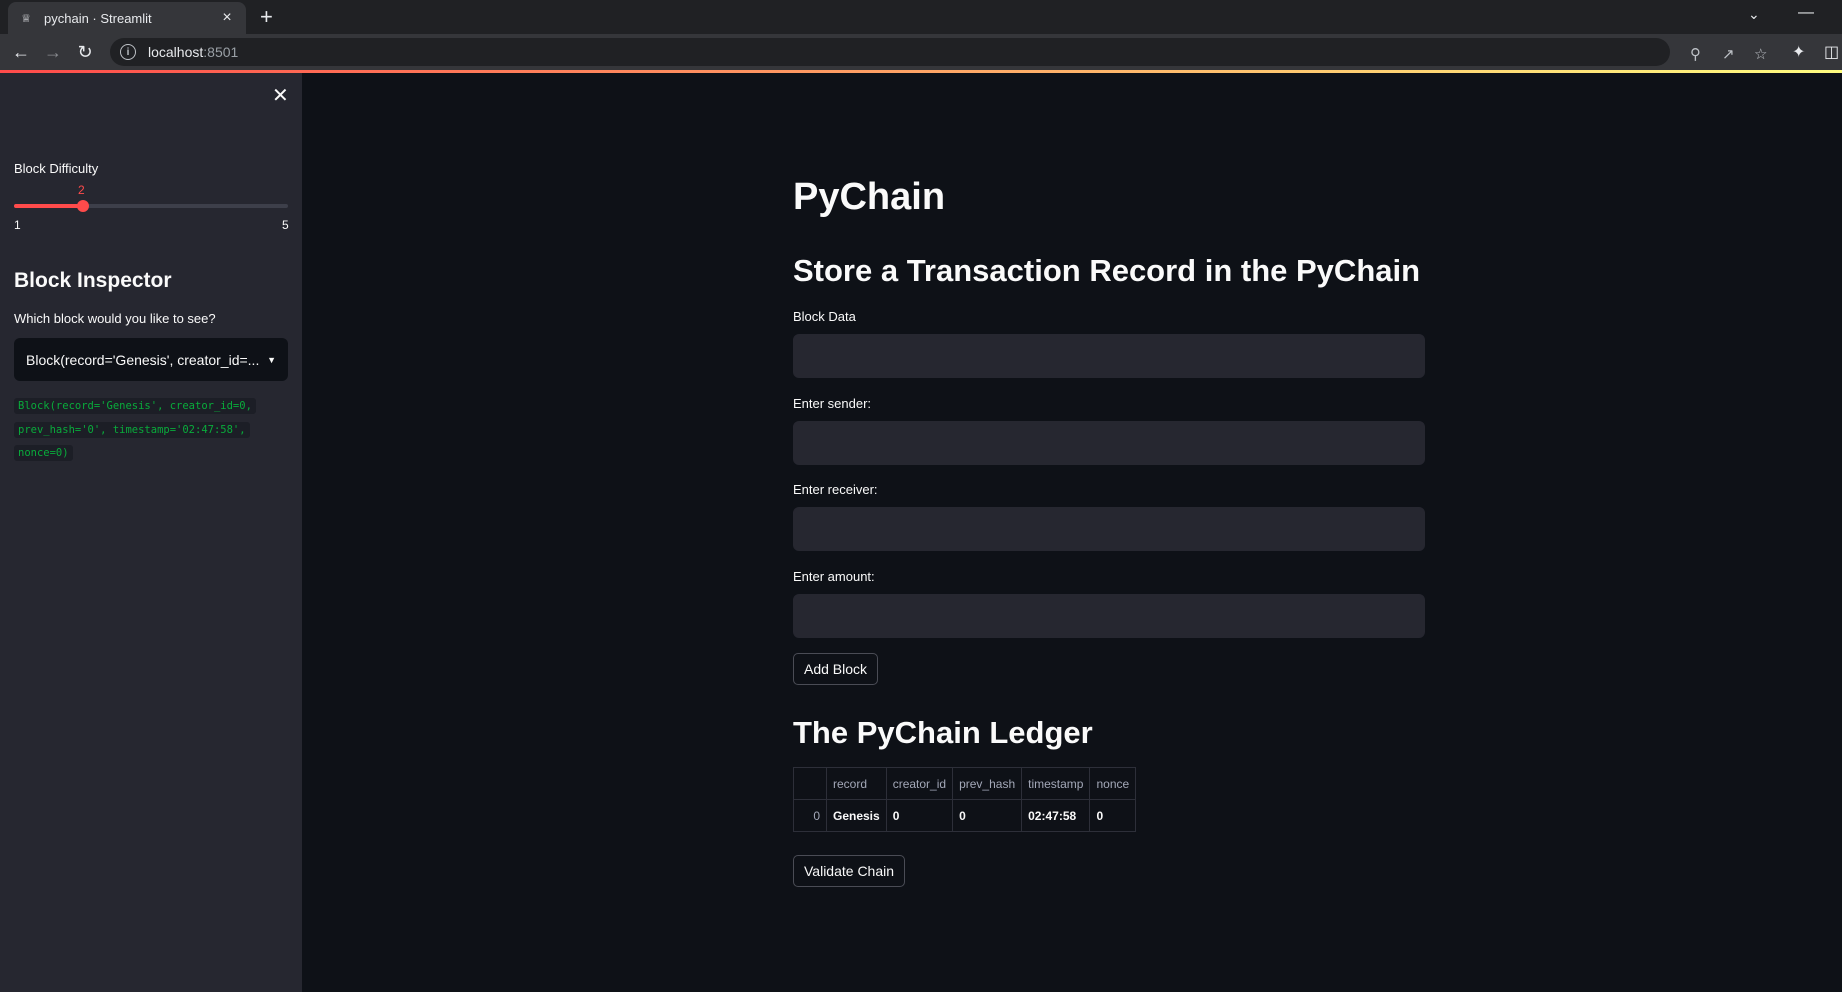  I want to click on browser-tabbar: ♕ pychain · Streamlit × + ⌄ —, so click(921, 17).